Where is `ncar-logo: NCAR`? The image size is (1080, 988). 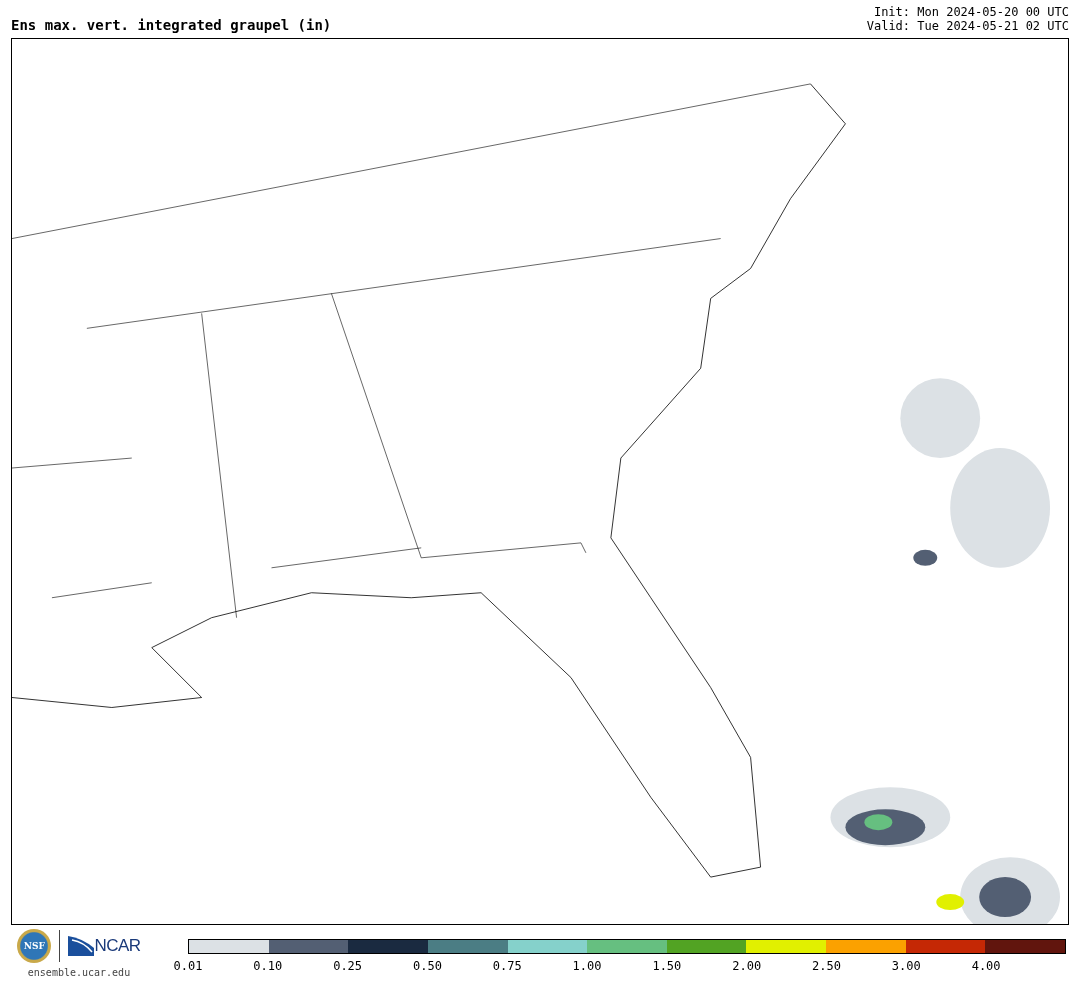
ncar-logo: NCAR is located at coordinates (104, 946).